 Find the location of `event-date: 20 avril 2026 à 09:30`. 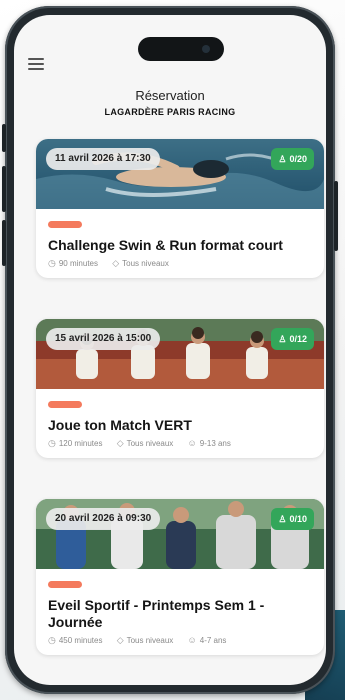

event-date: 20 avril 2026 à 09:30 is located at coordinates (103, 519).